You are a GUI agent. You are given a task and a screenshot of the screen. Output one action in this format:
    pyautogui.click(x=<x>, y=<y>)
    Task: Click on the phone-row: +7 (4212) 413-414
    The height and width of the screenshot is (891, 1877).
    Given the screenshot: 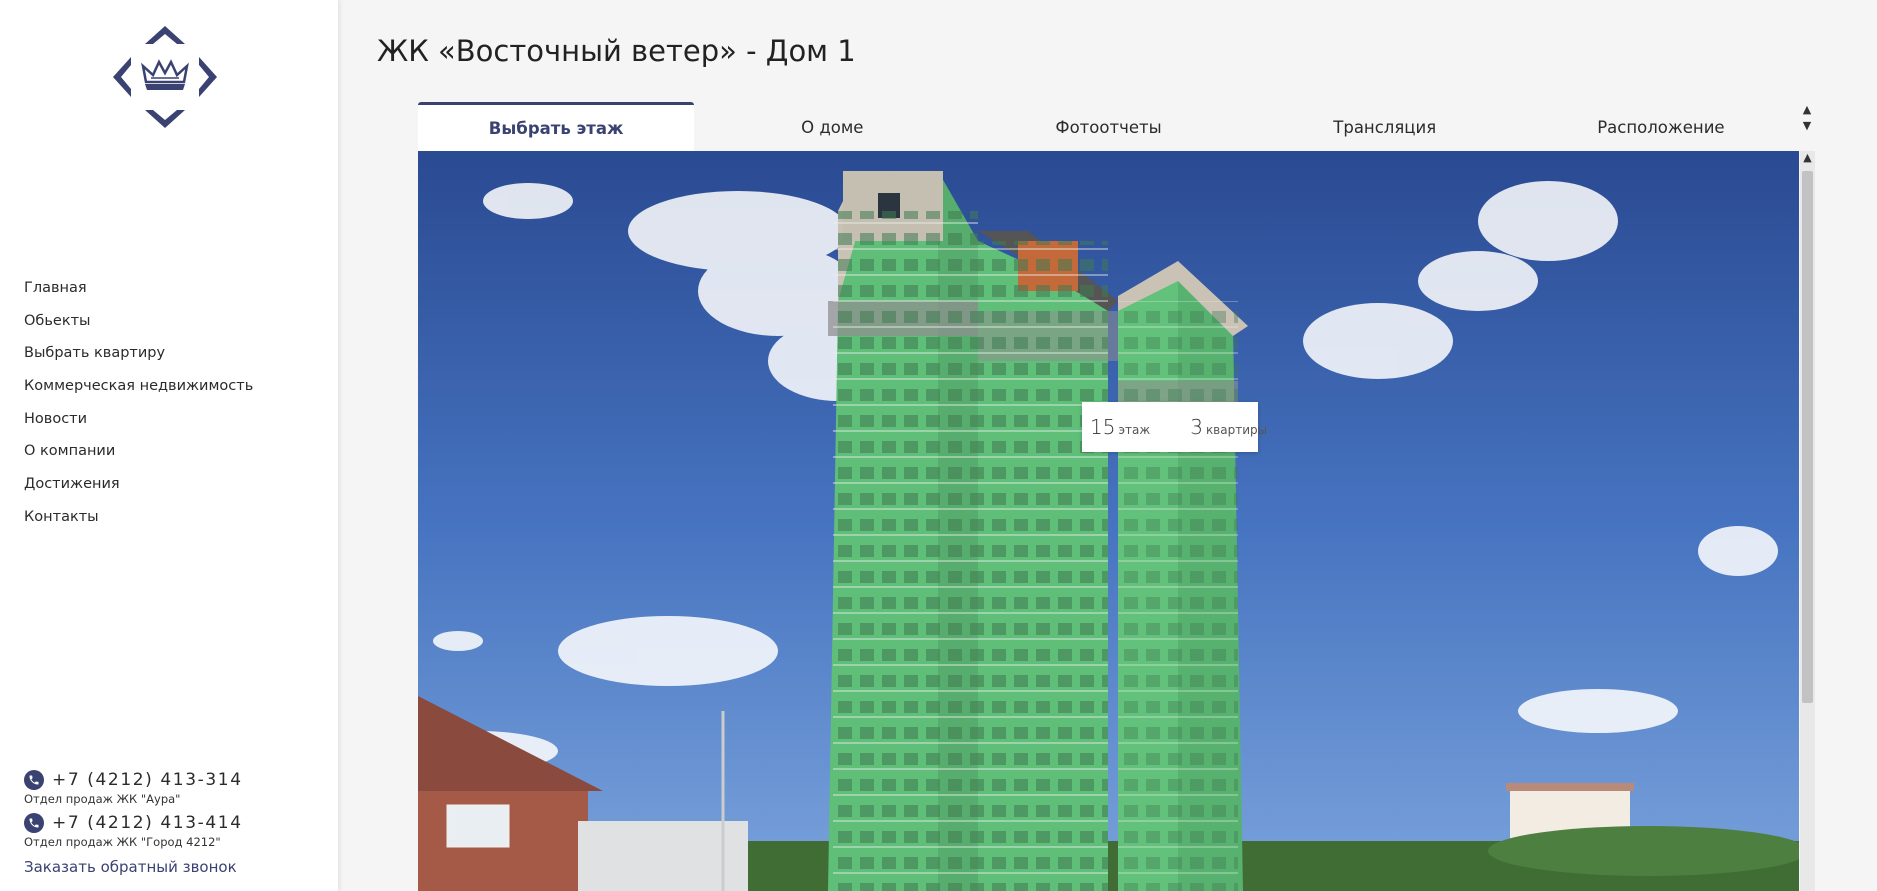 What is the action you would take?
    pyautogui.click(x=133, y=823)
    